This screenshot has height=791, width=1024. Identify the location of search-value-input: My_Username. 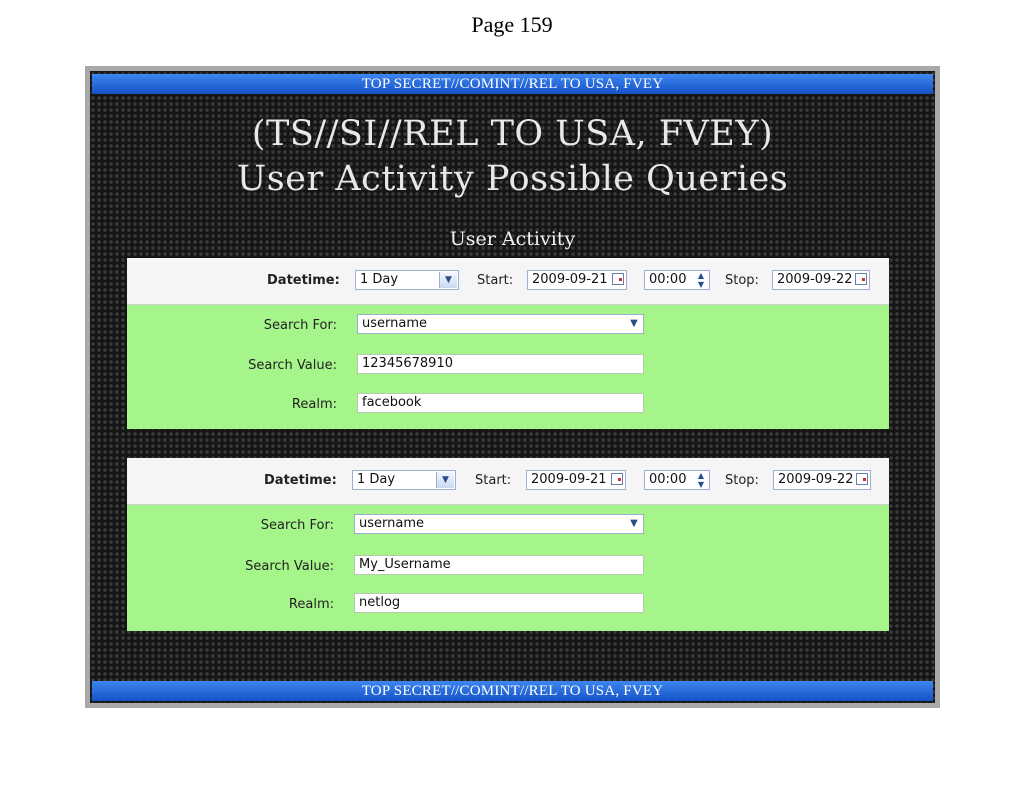
(499, 565).